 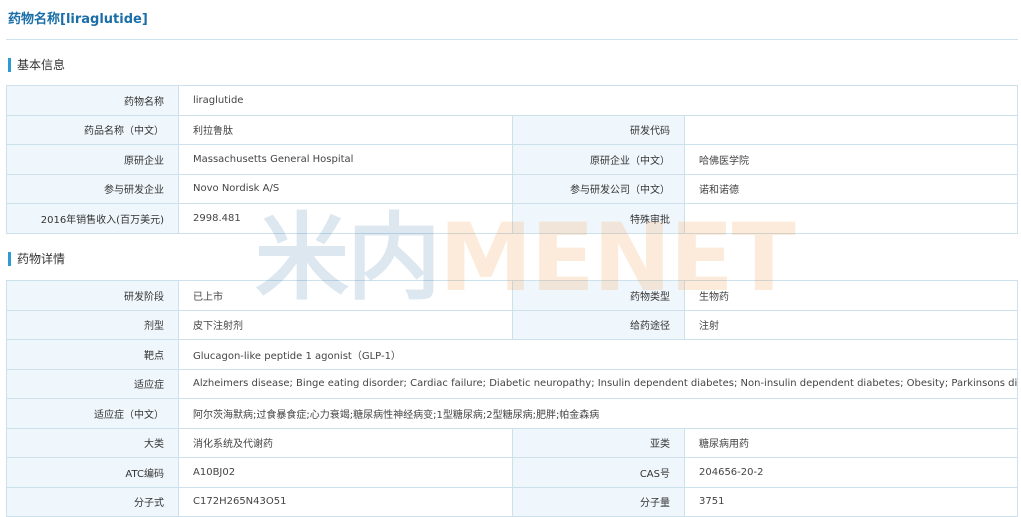 I want to click on dosage-form-value: 皮下注射剂, so click(x=345, y=324).